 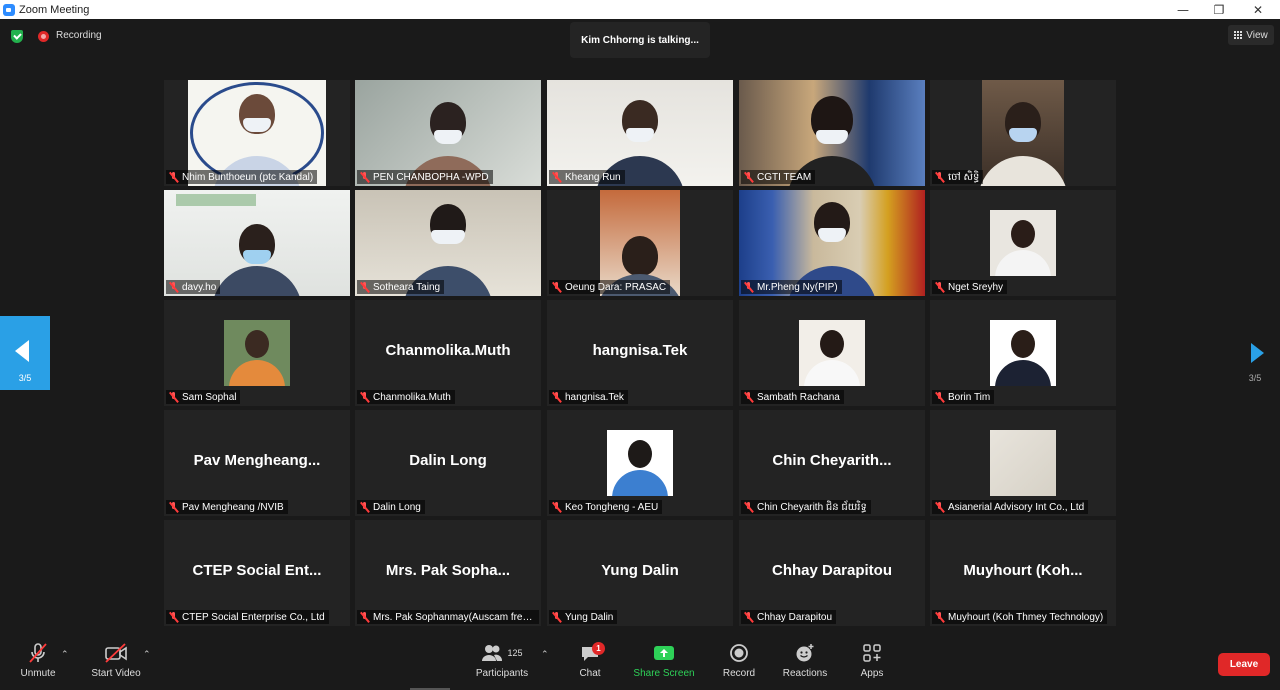 I want to click on apps-button: Apps, so click(x=872, y=664).